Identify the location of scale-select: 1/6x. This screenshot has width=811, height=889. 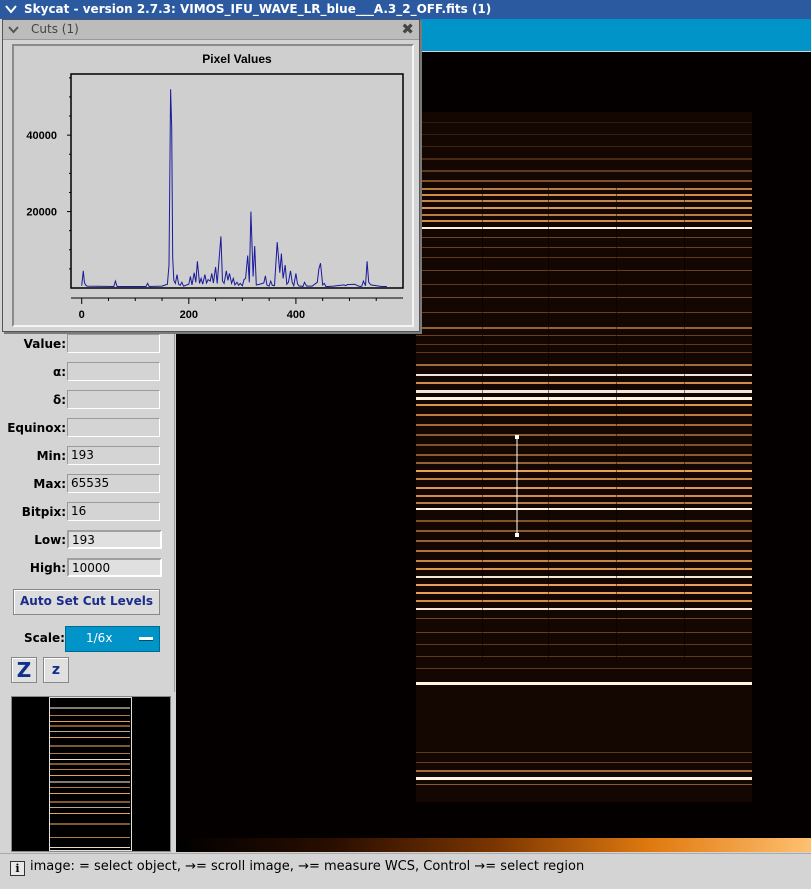
(112, 639).